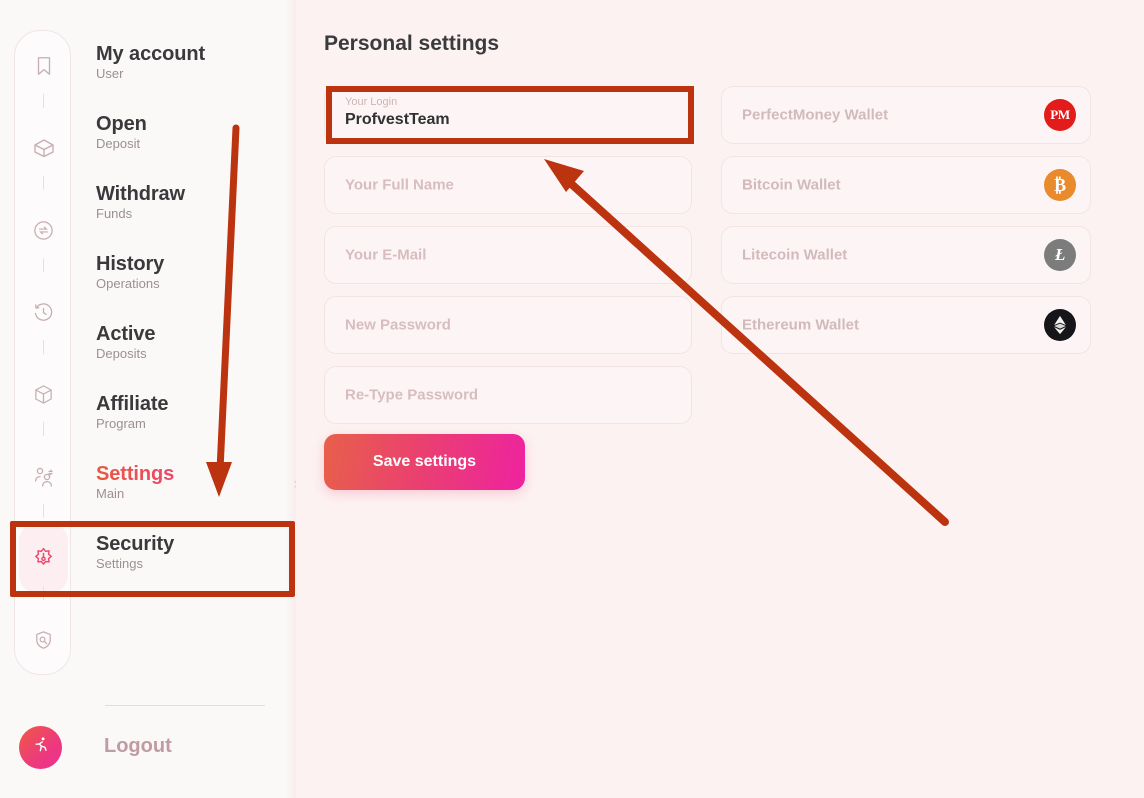 Image resolution: width=1144 pixels, height=798 pixels. I want to click on sidebar-item-title: Withdraw, so click(141, 194).